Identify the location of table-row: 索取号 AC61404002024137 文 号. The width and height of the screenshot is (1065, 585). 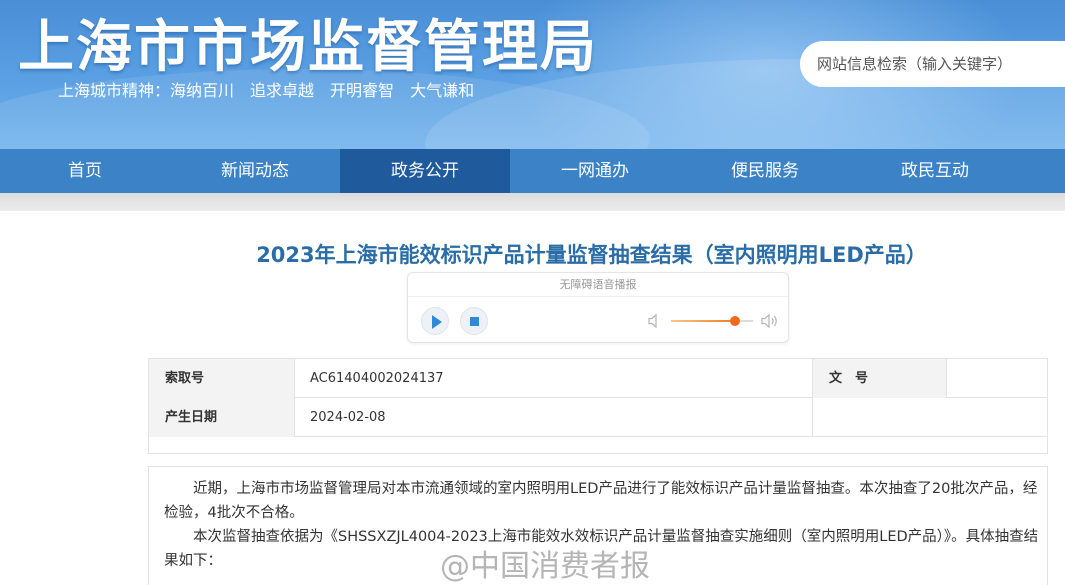
(598, 378).